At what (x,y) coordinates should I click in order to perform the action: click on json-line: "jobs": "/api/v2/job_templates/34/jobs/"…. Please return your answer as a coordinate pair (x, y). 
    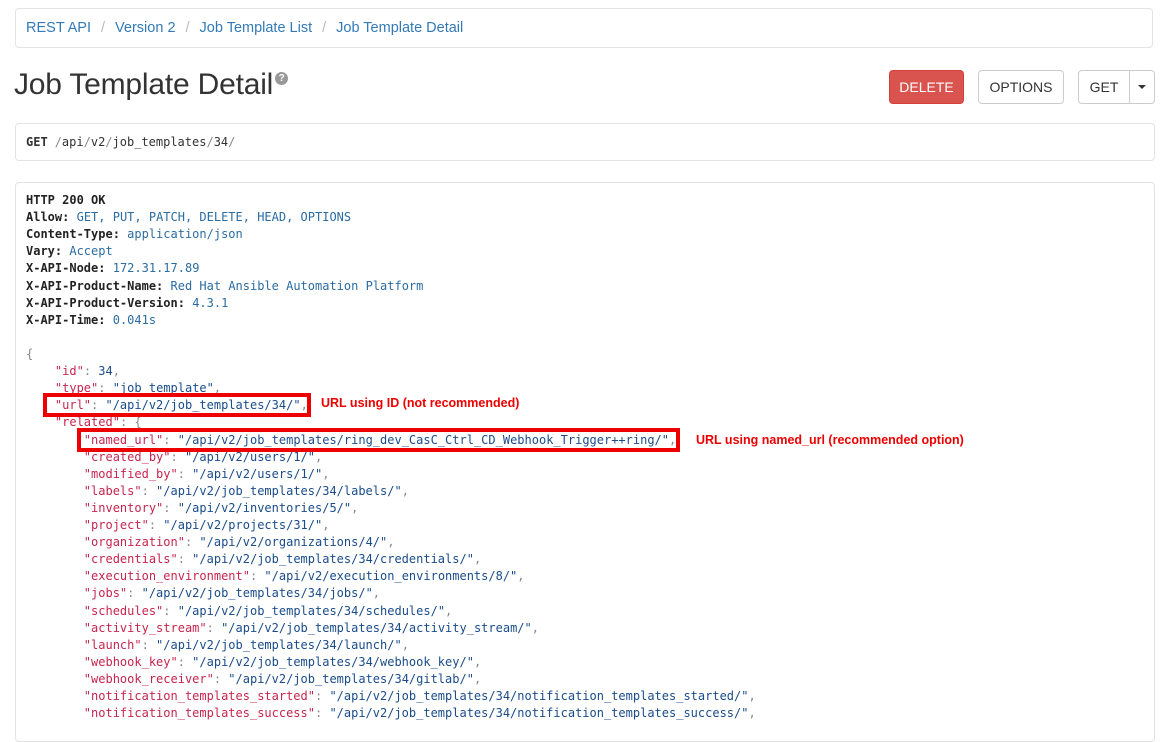
    Looking at the image, I should click on (232, 593).